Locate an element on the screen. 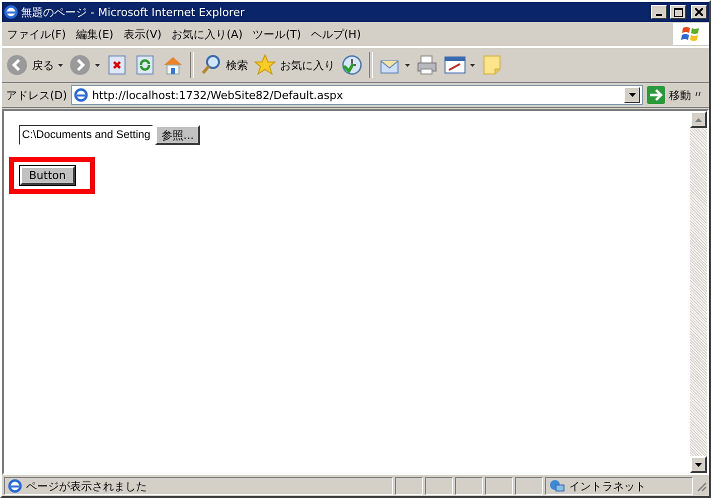 The image size is (711, 498). maximize-button is located at coordinates (678, 12).